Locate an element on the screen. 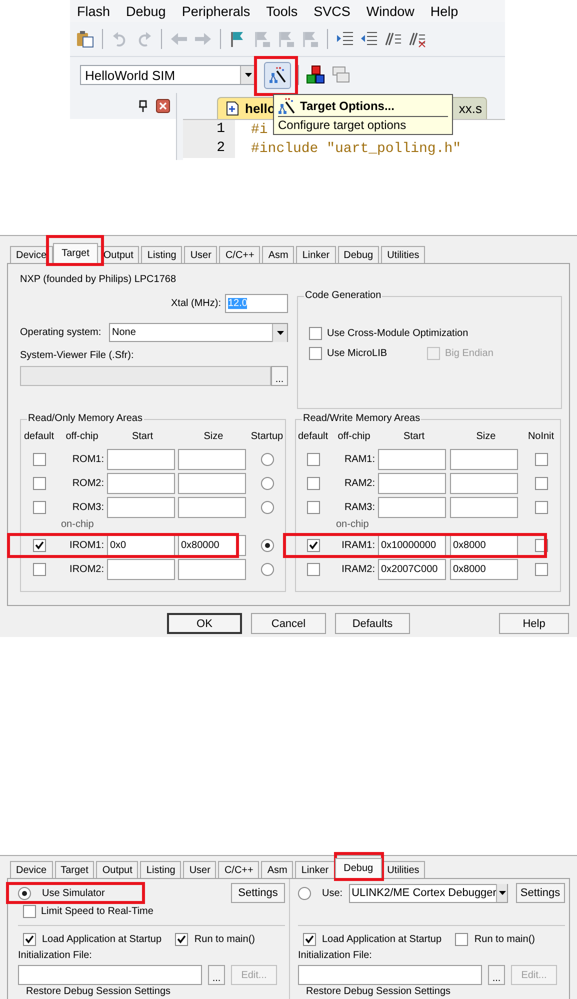 This screenshot has height=999, width=577. menu-item: Tools is located at coordinates (282, 11).